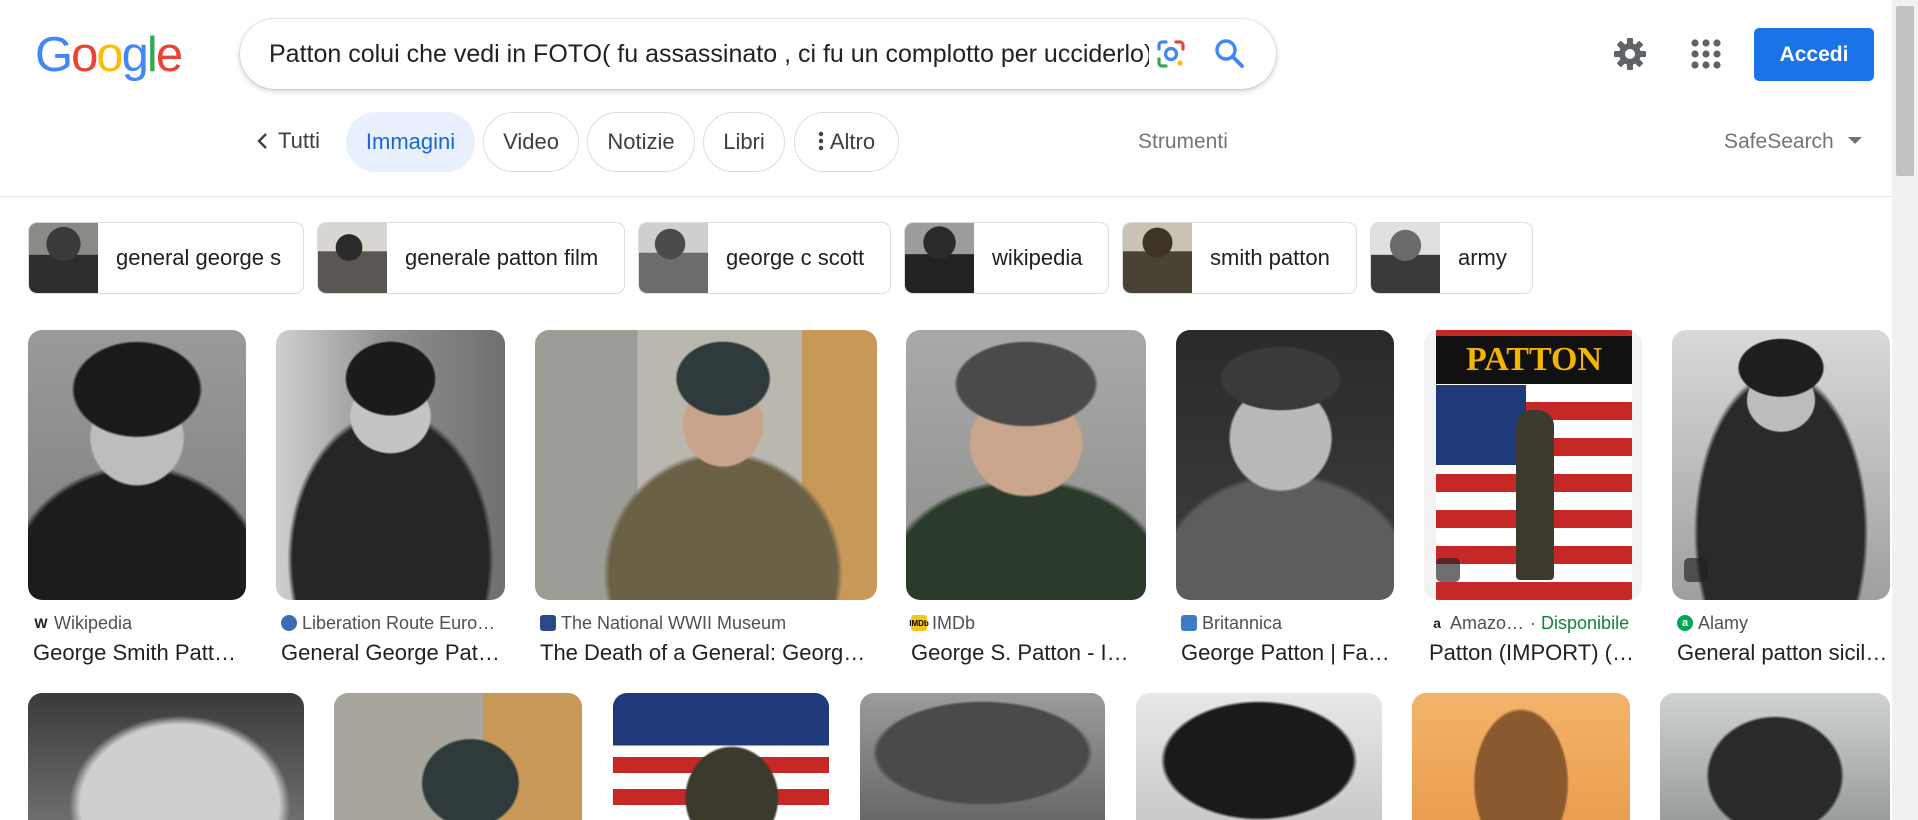  What do you see at coordinates (1183, 142) in the screenshot?
I see `tools-button: Strumenti` at bounding box center [1183, 142].